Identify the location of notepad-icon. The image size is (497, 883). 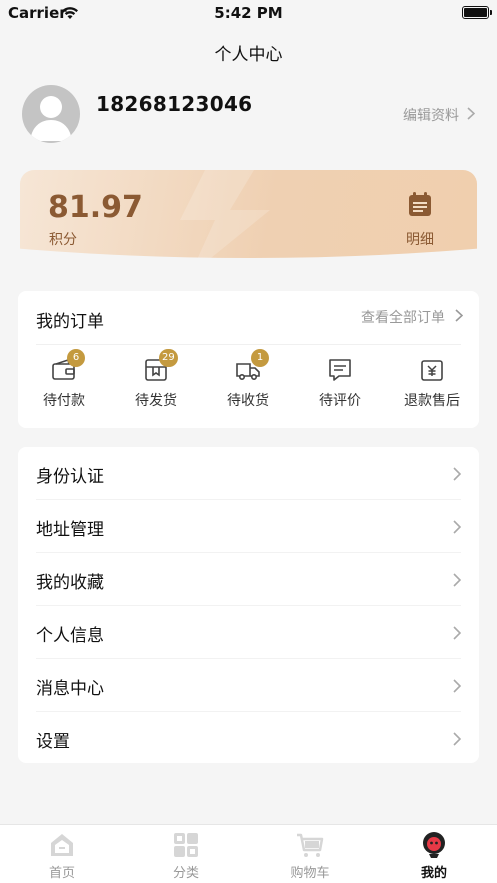
(420, 206).